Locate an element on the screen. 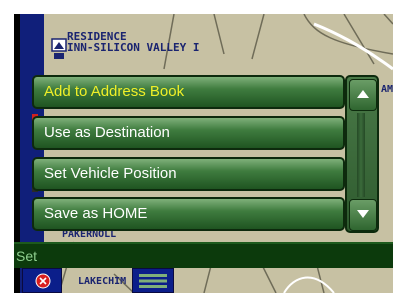 This screenshot has width=407, height=307. poi-name-line-2: INN-SILICON VALLEY I is located at coordinates (133, 47).